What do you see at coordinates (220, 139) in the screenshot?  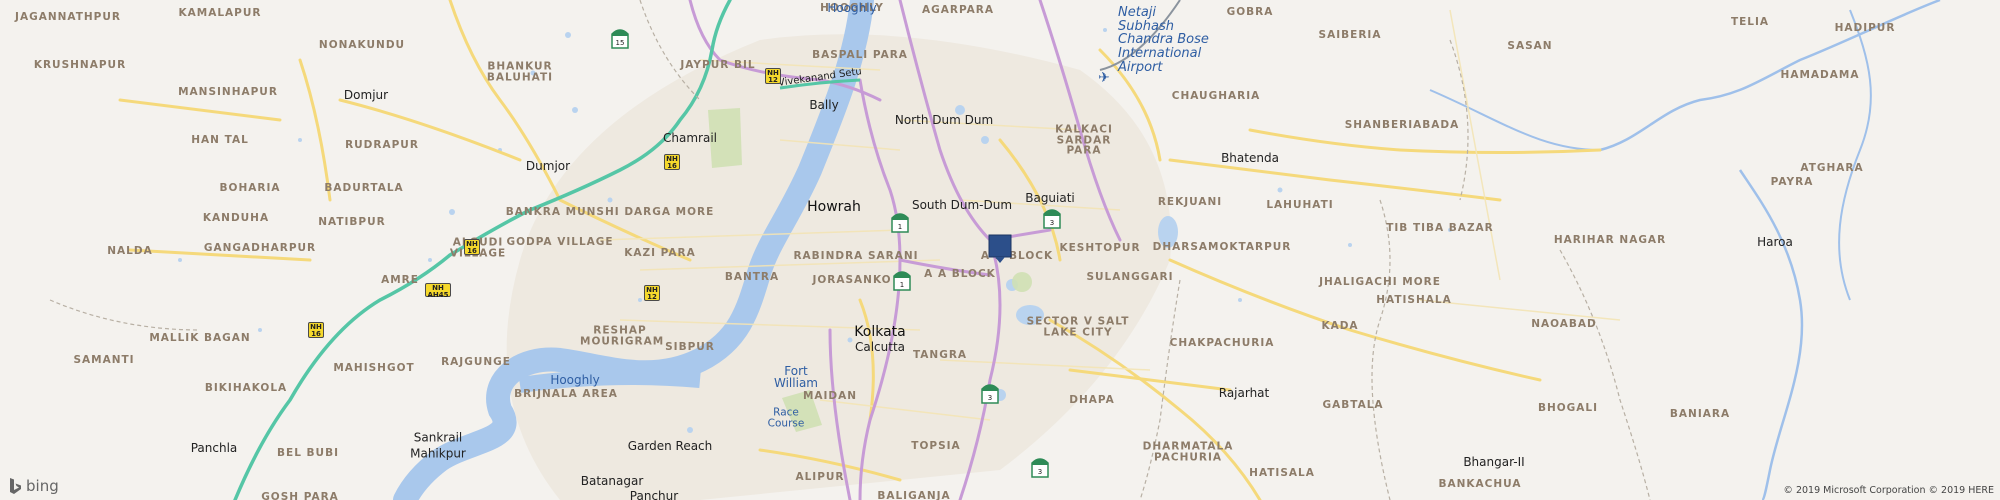 I see `area-label-han-tal: HAN TAL` at bounding box center [220, 139].